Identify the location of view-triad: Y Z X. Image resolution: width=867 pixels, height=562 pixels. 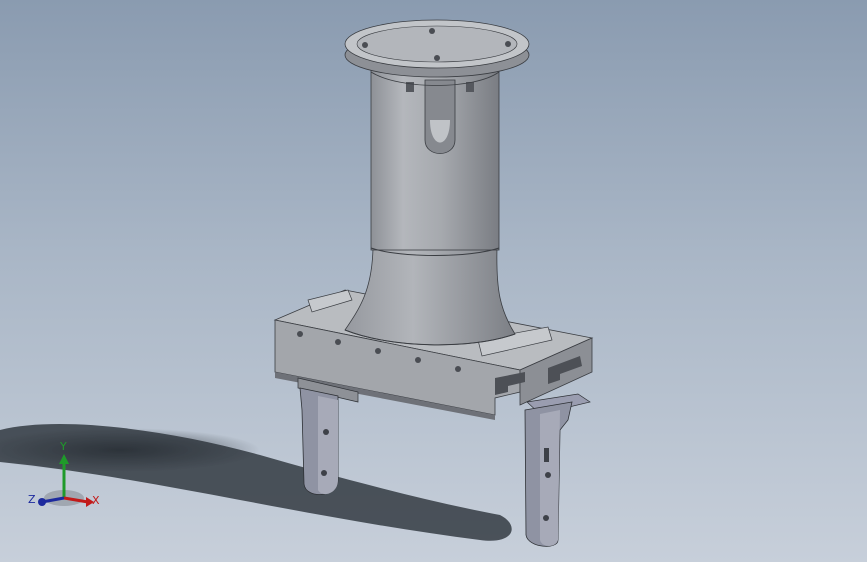
(66, 477).